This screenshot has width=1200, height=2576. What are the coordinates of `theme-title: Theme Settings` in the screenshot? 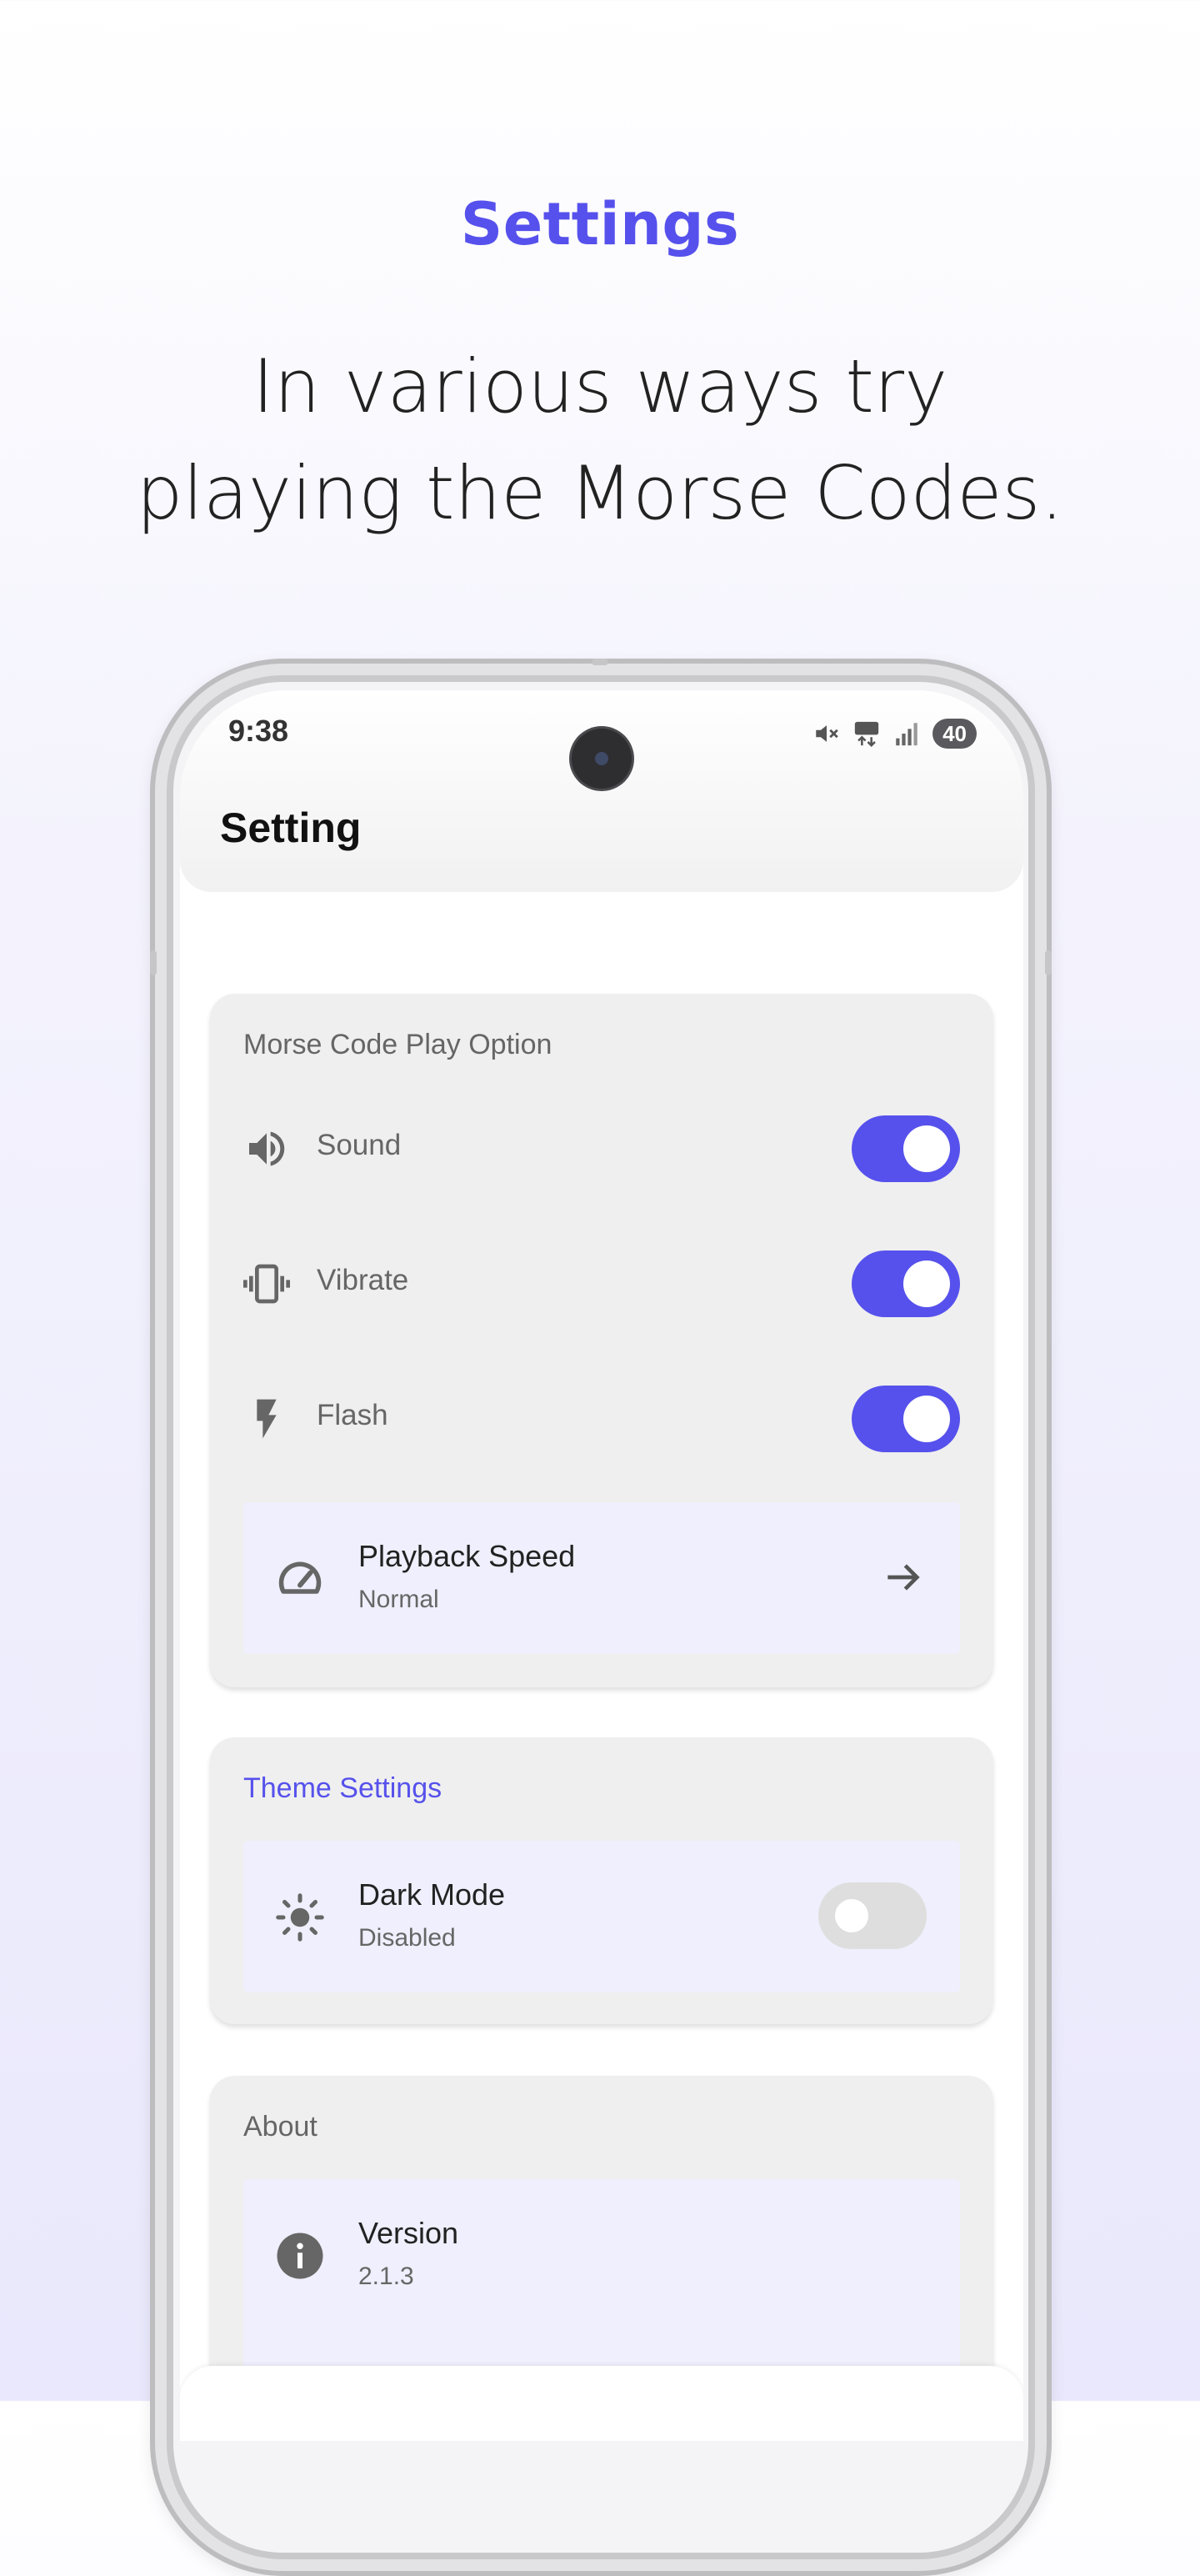 It's located at (342, 1788).